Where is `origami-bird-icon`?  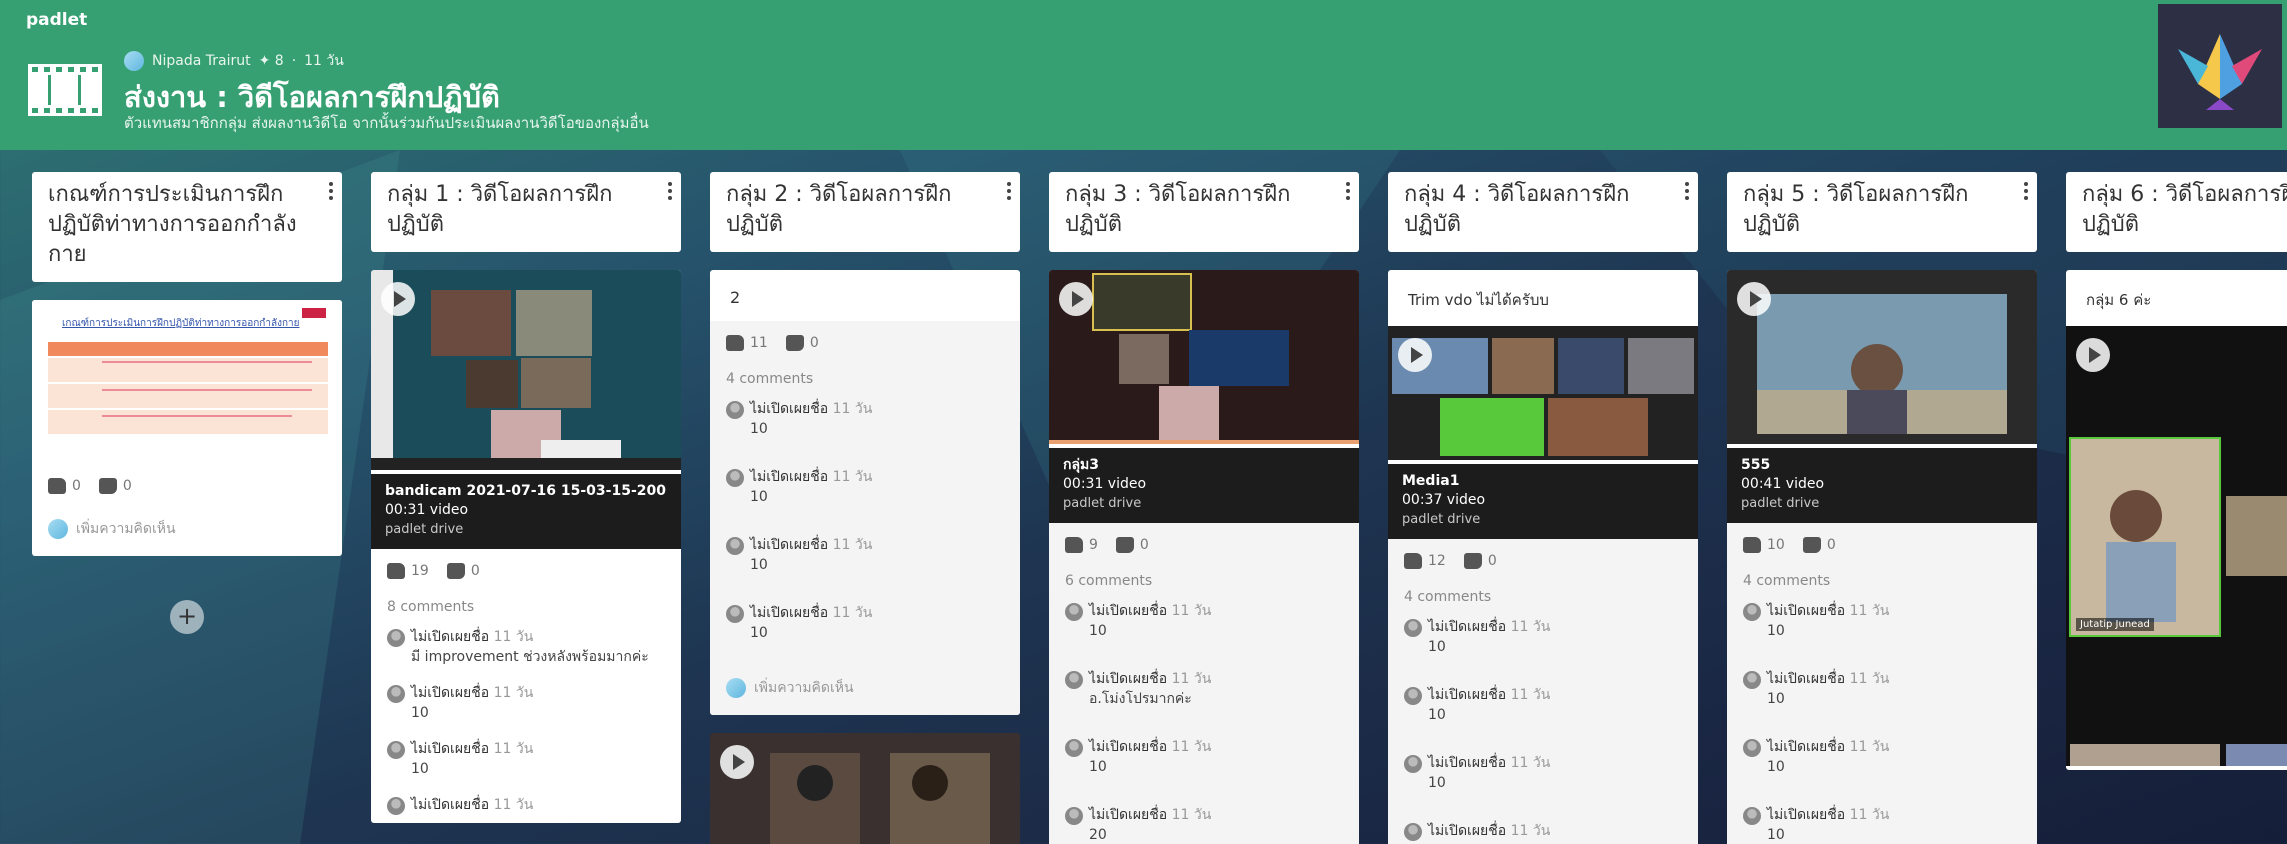 origami-bird-icon is located at coordinates (2220, 72).